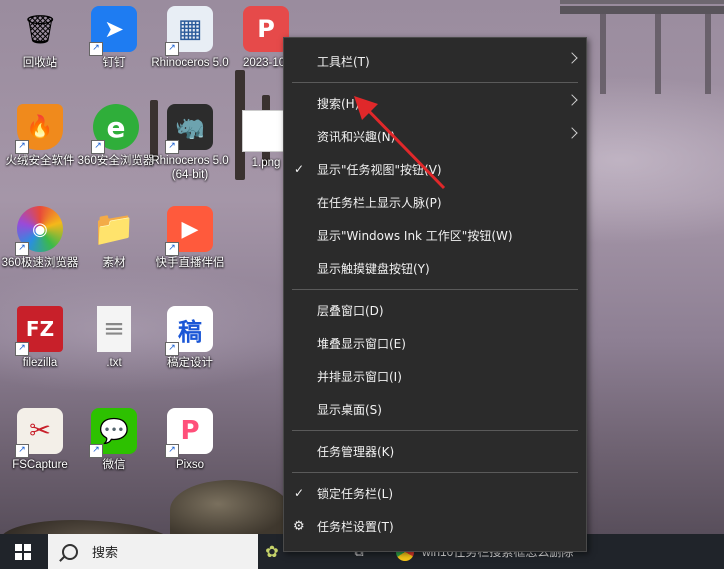 The image size is (724, 569). I want to click on menu-item-show-desktop: 显示桌面(S), so click(435, 409).